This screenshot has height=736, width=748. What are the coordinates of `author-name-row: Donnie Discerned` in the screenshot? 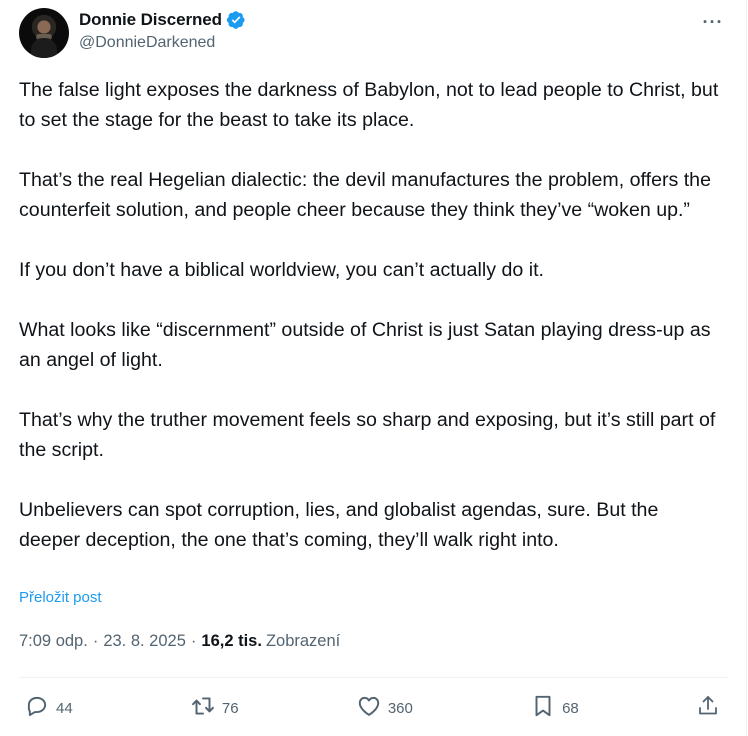 It's located at (162, 20).